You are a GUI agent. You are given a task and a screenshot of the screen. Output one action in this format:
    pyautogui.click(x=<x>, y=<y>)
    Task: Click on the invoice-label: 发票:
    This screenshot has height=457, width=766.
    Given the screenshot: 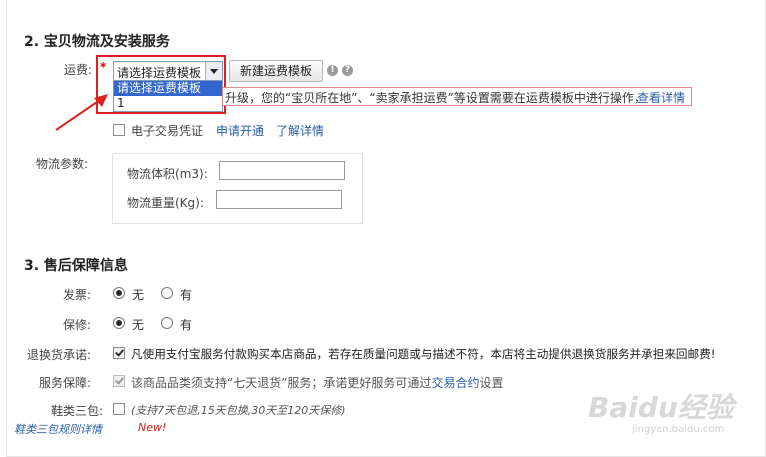 What is the action you would take?
    pyautogui.click(x=77, y=295)
    